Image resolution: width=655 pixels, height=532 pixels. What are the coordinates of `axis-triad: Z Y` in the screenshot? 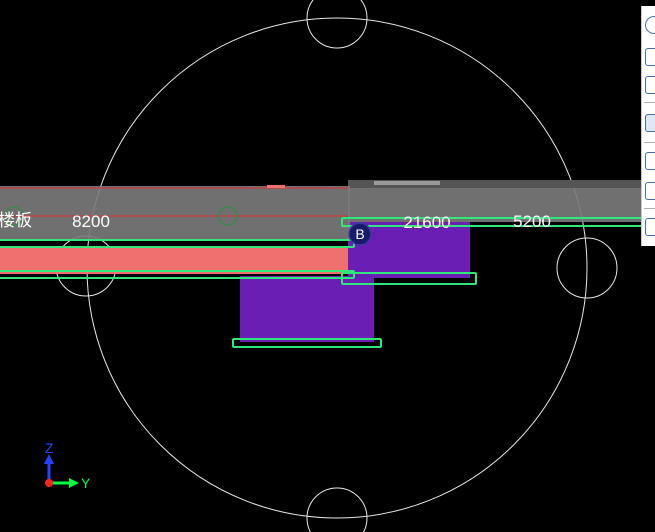 It's located at (67, 465).